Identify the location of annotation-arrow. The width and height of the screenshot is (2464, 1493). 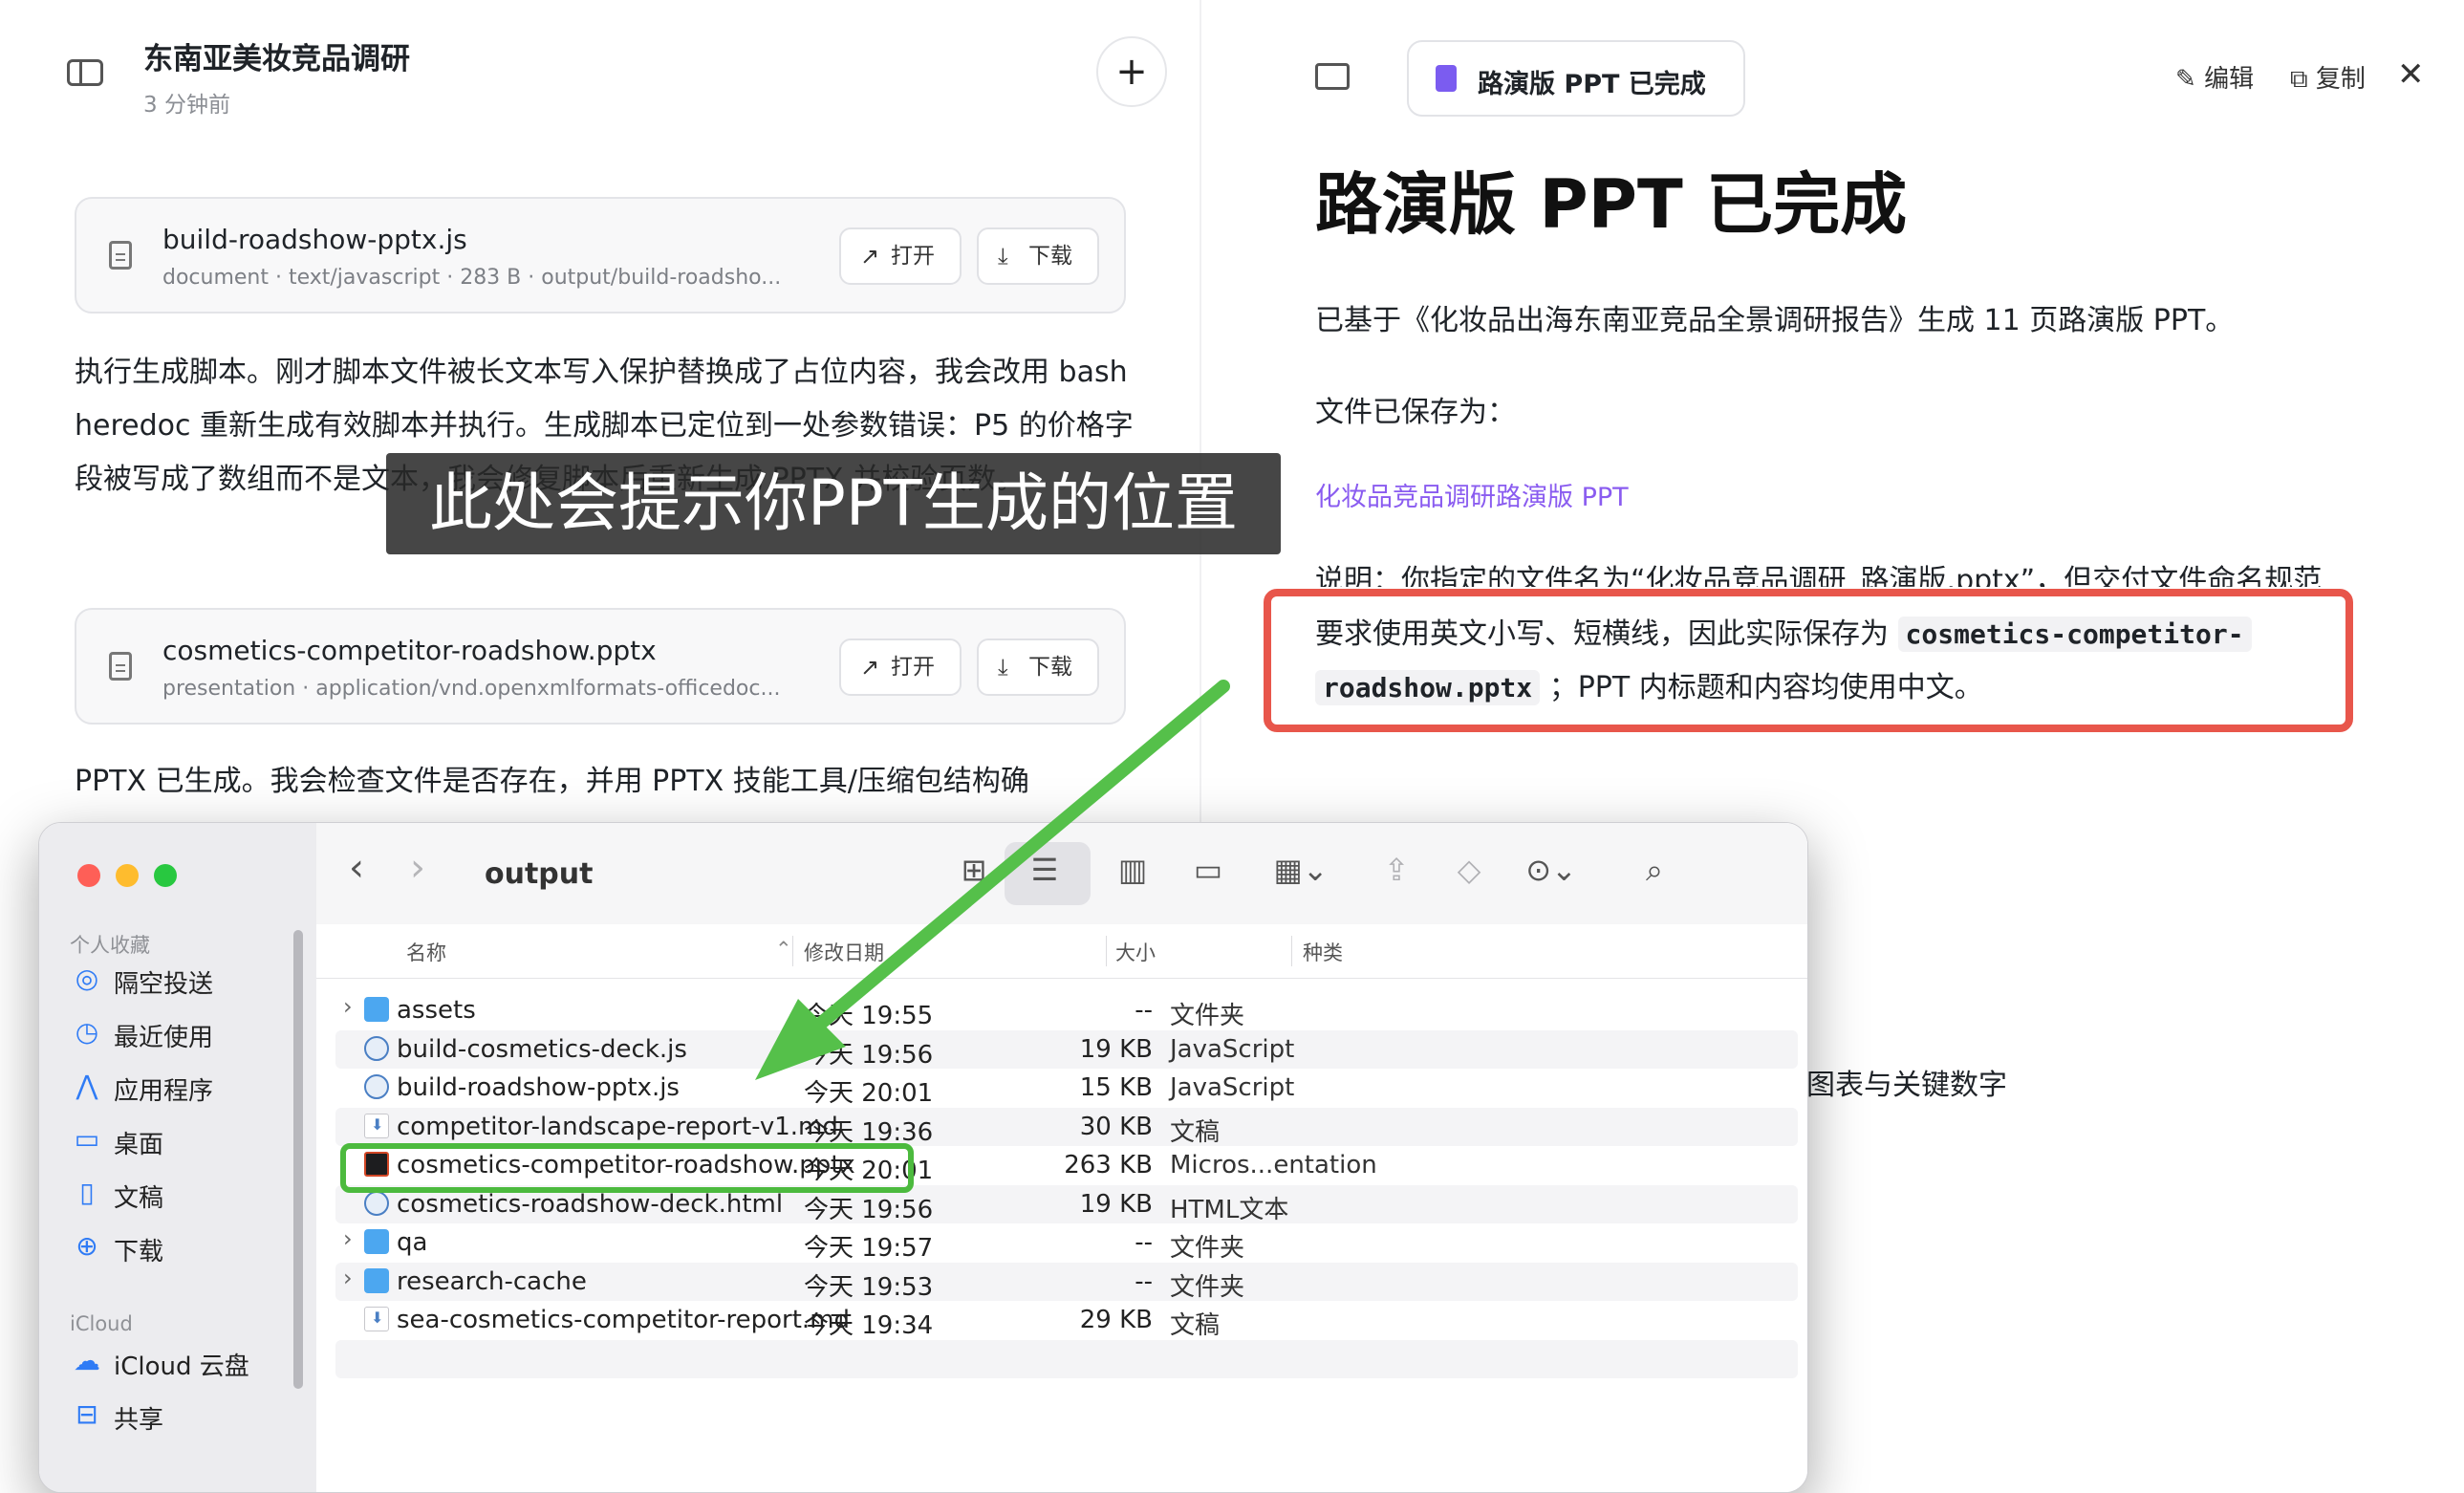
(993, 880).